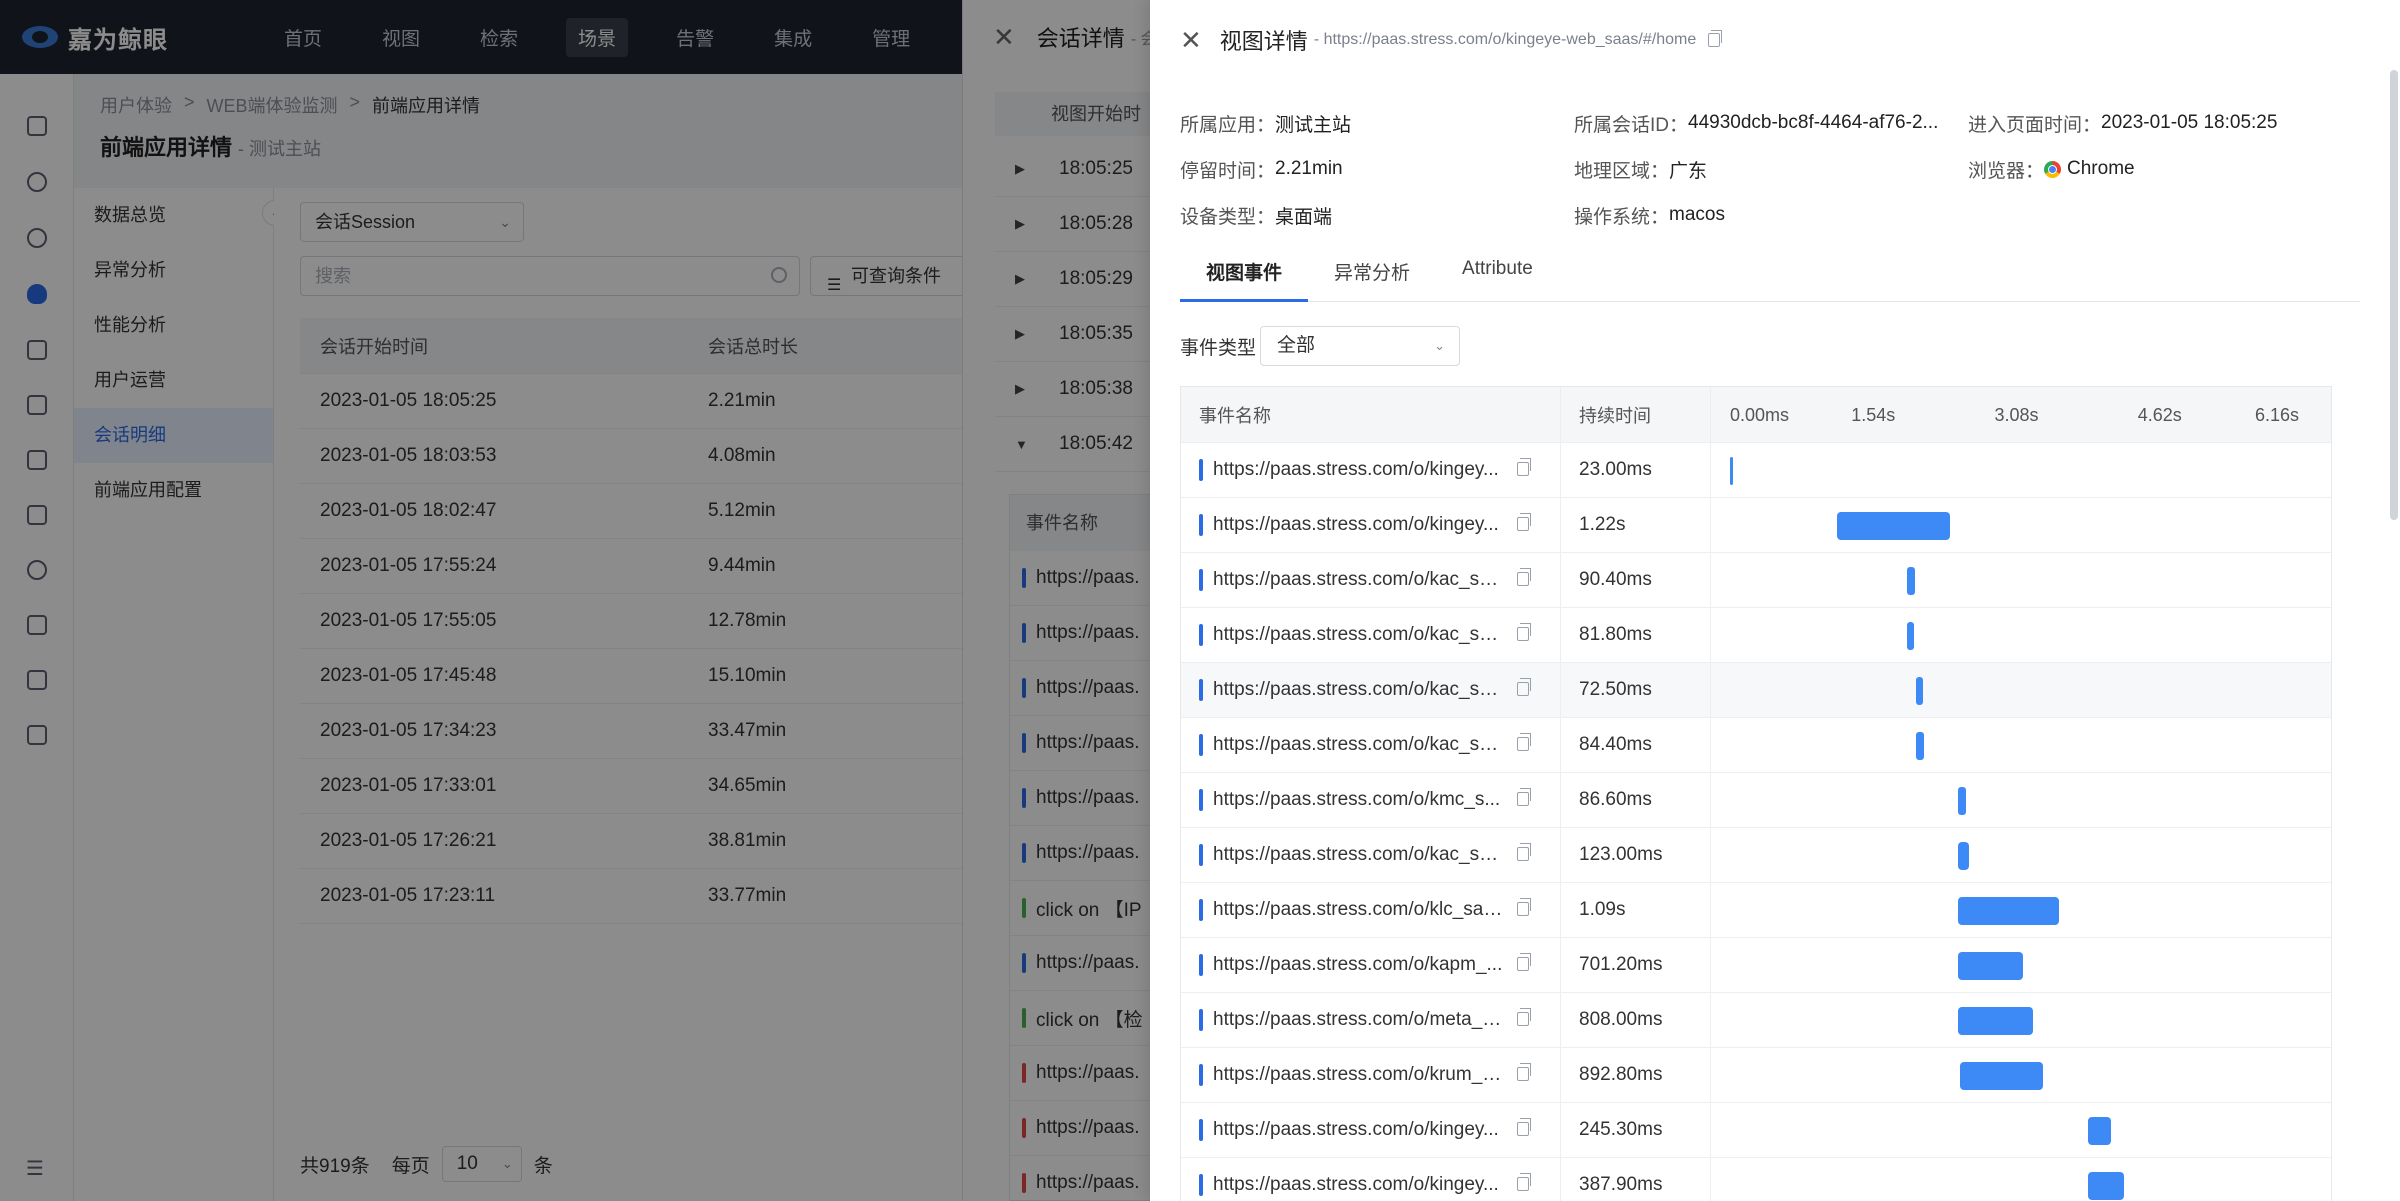 This screenshot has width=2400, height=1201. What do you see at coordinates (1360, 346) in the screenshot?
I see `event-type-select: 全部 ⌄` at bounding box center [1360, 346].